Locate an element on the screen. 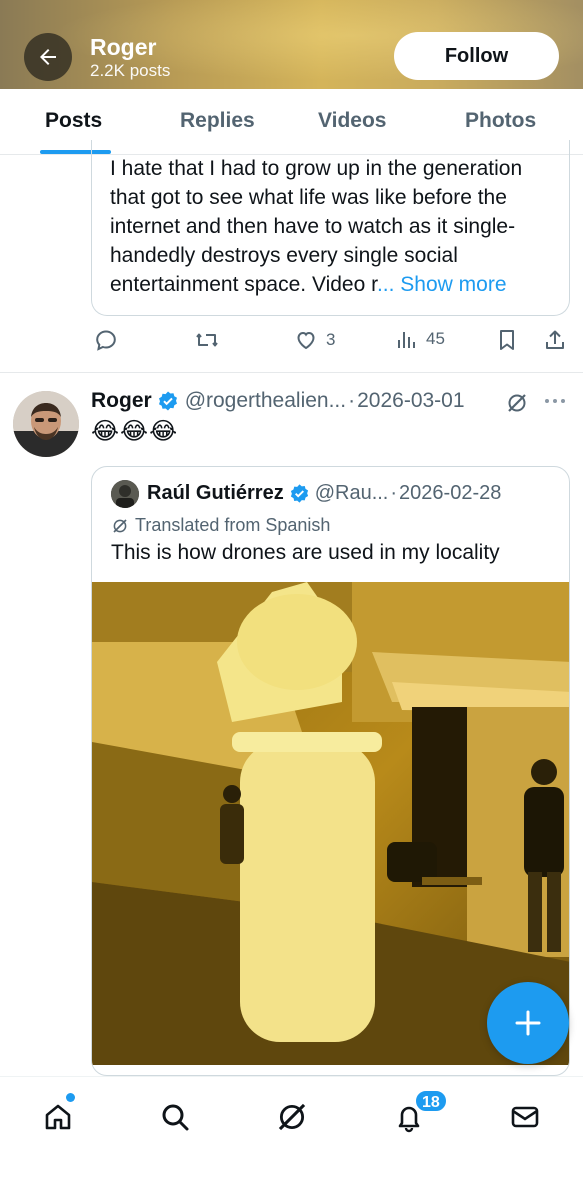  translated-label: Translated from Spanish is located at coordinates (233, 525).